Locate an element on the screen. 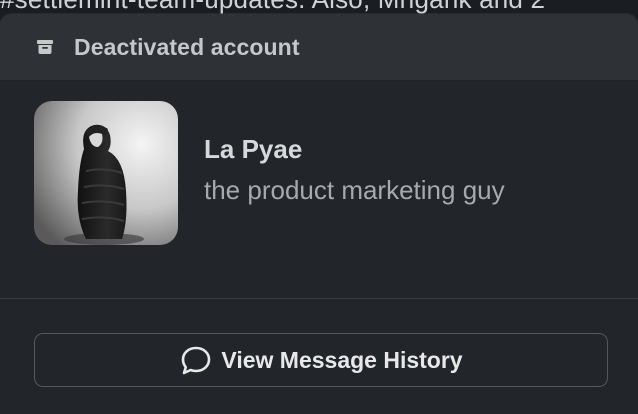  divider is located at coordinates (319, 298).